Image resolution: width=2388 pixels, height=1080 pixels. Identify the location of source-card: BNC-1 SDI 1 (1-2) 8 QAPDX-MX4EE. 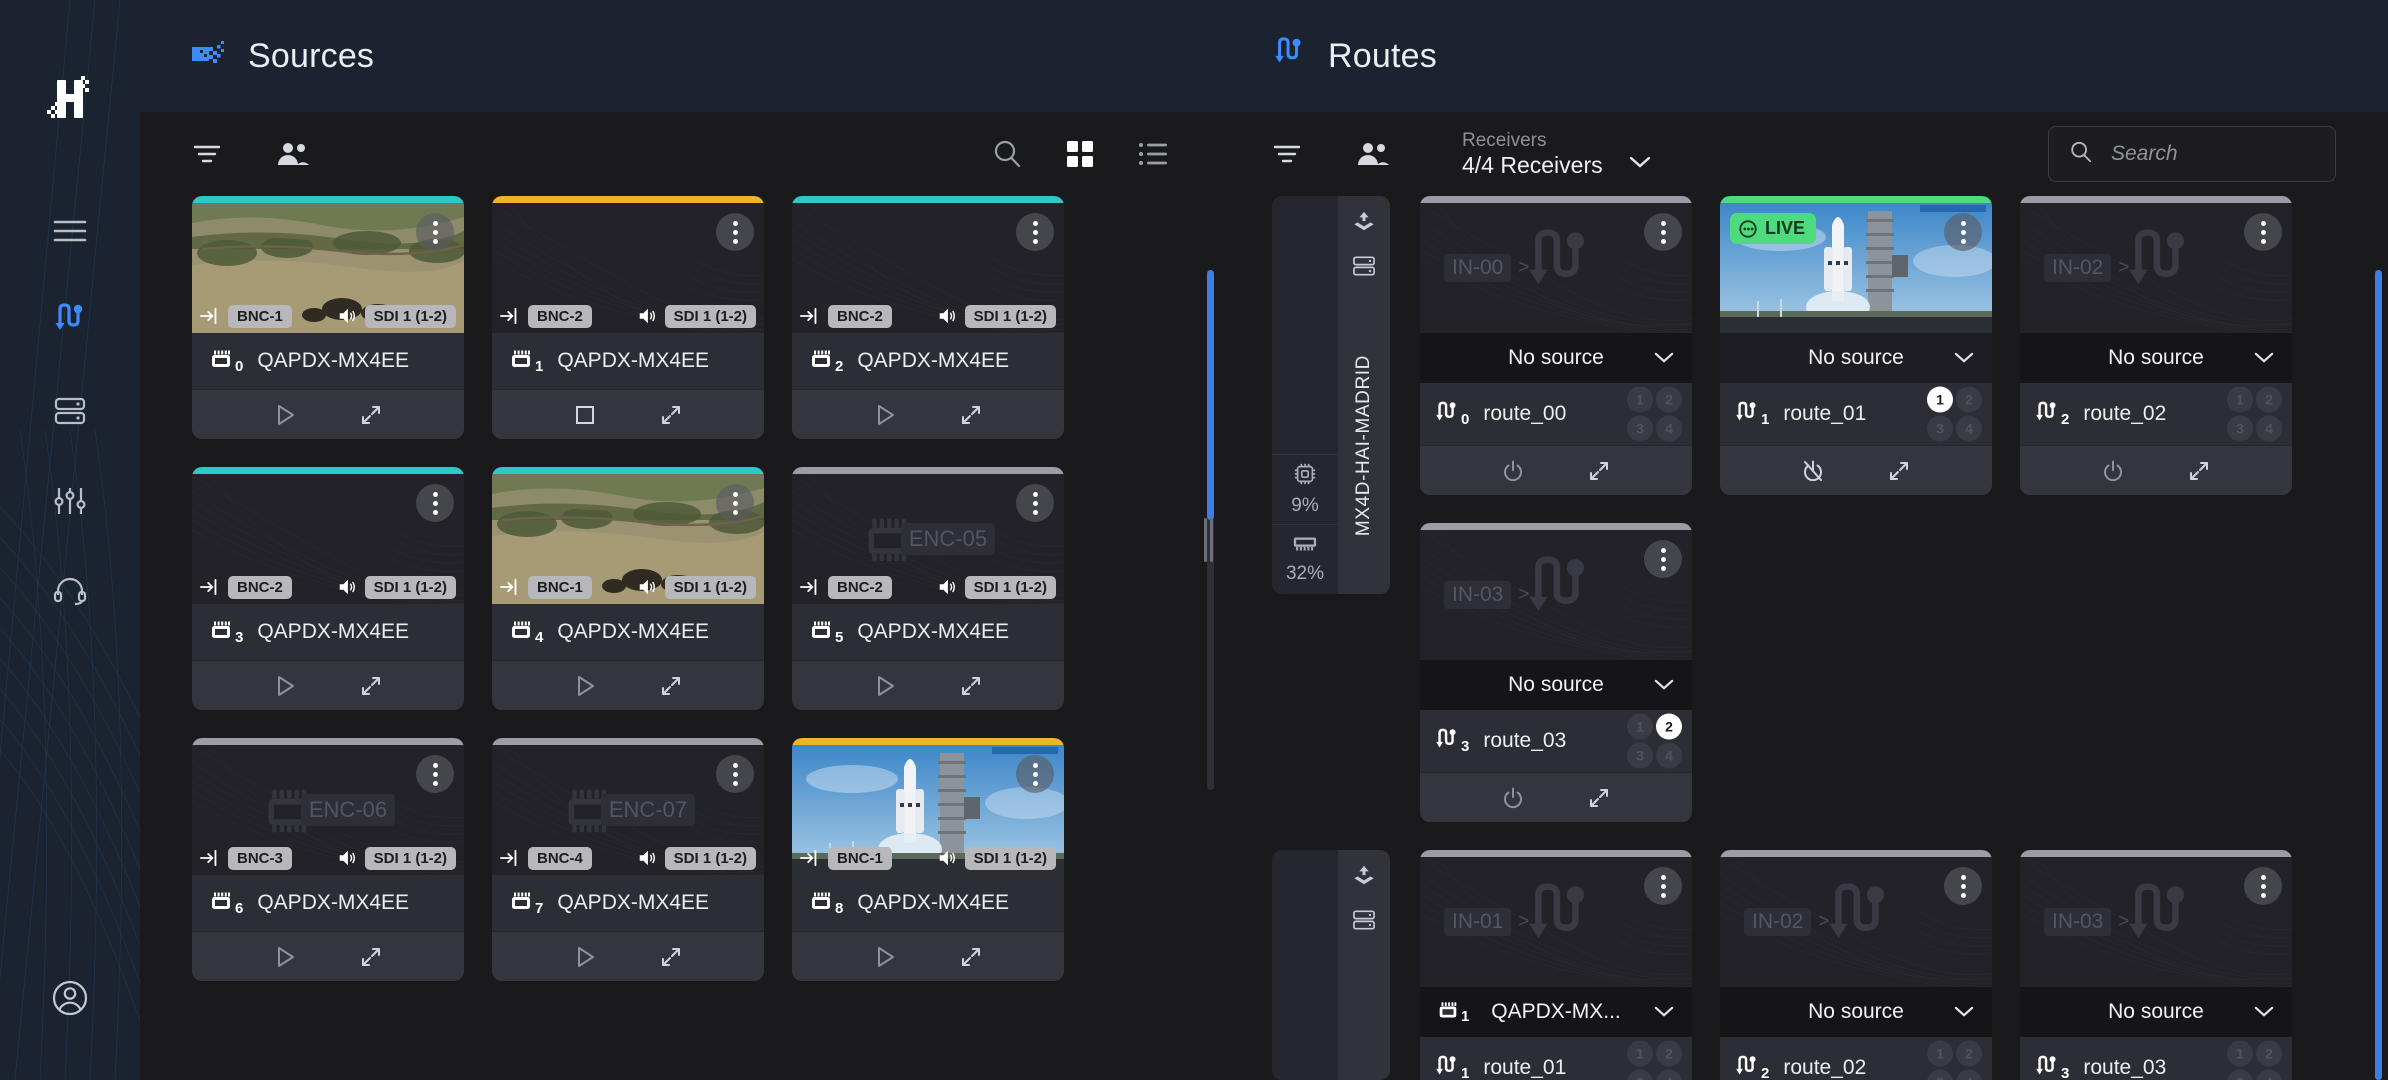
(928, 859).